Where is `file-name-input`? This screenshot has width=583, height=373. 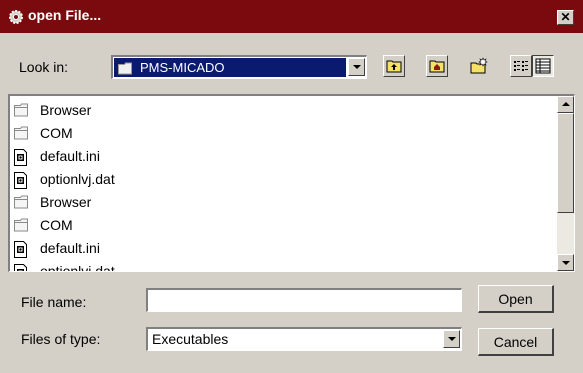 file-name-input is located at coordinates (304, 301).